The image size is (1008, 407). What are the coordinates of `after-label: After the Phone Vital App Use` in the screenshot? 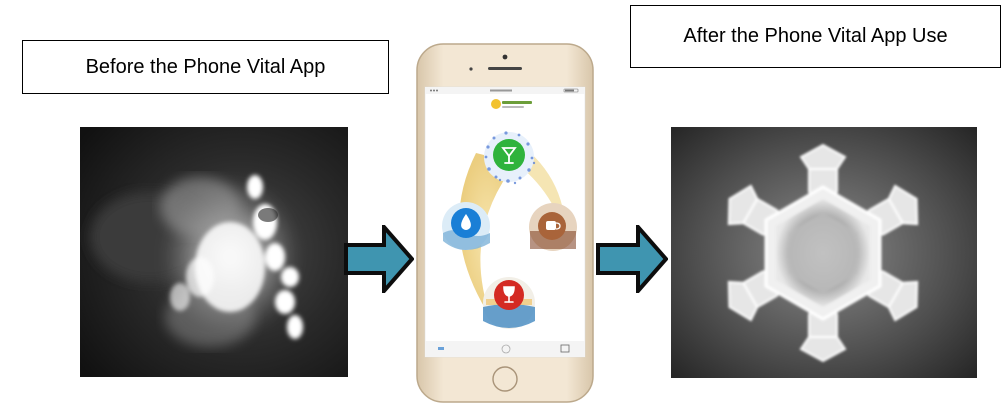 It's located at (815, 36).